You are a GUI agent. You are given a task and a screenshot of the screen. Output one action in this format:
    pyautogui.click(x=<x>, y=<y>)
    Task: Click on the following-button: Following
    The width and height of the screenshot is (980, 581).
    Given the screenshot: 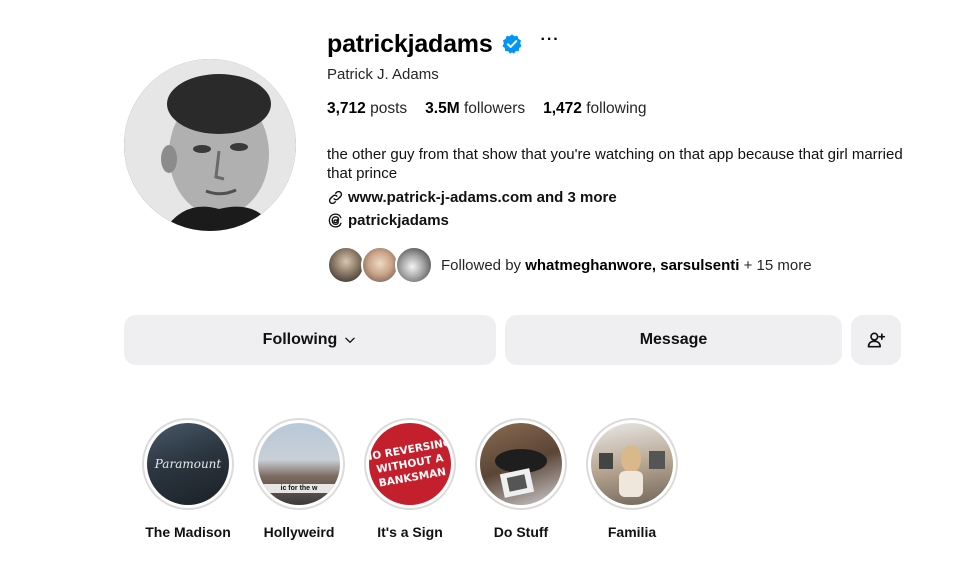 What is the action you would take?
    pyautogui.click(x=310, y=340)
    